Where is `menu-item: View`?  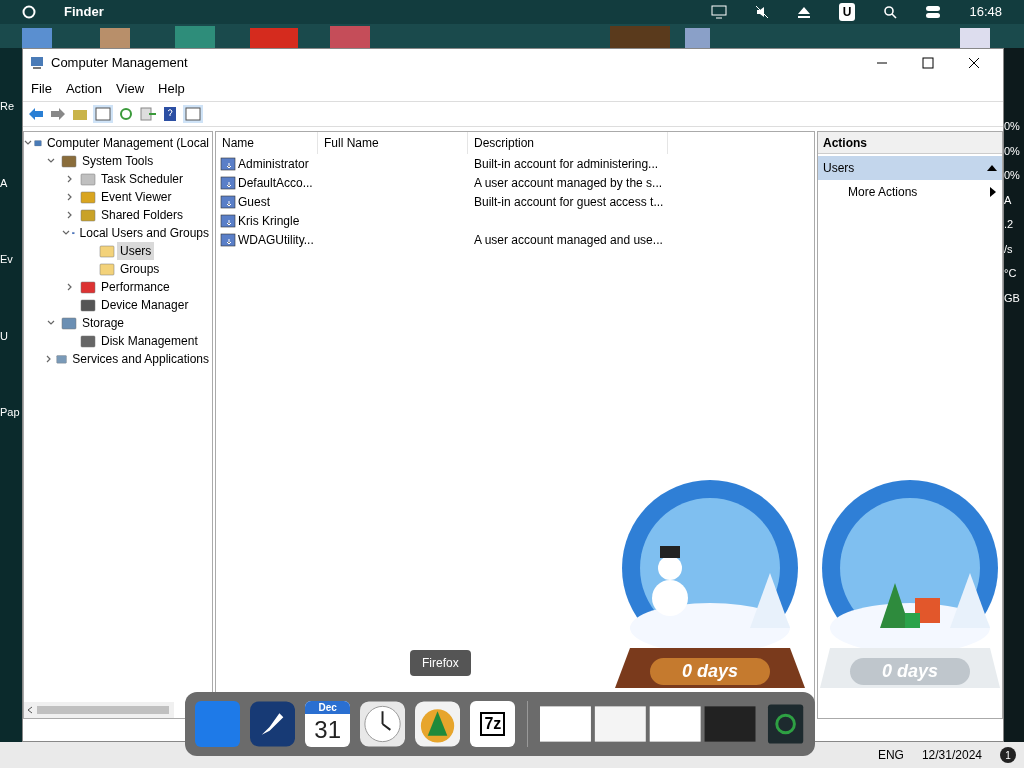 menu-item: View is located at coordinates (130, 89).